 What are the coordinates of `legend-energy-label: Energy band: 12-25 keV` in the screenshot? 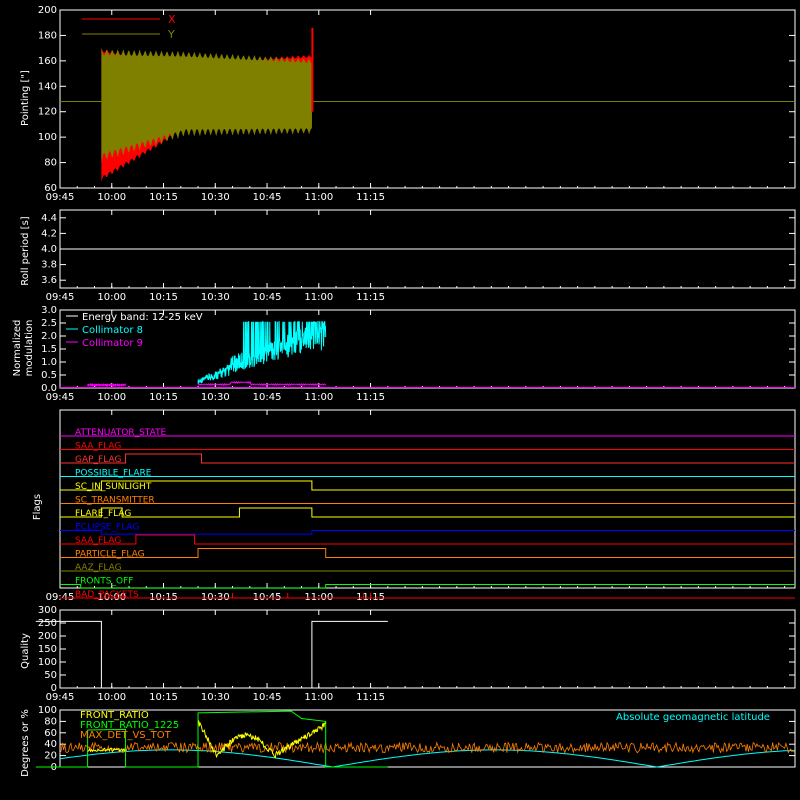 It's located at (142, 317).